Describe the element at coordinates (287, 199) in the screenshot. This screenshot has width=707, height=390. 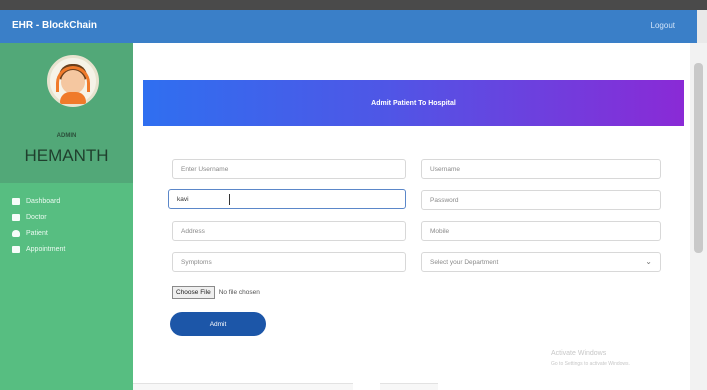
I see `username-field: kavi` at that location.